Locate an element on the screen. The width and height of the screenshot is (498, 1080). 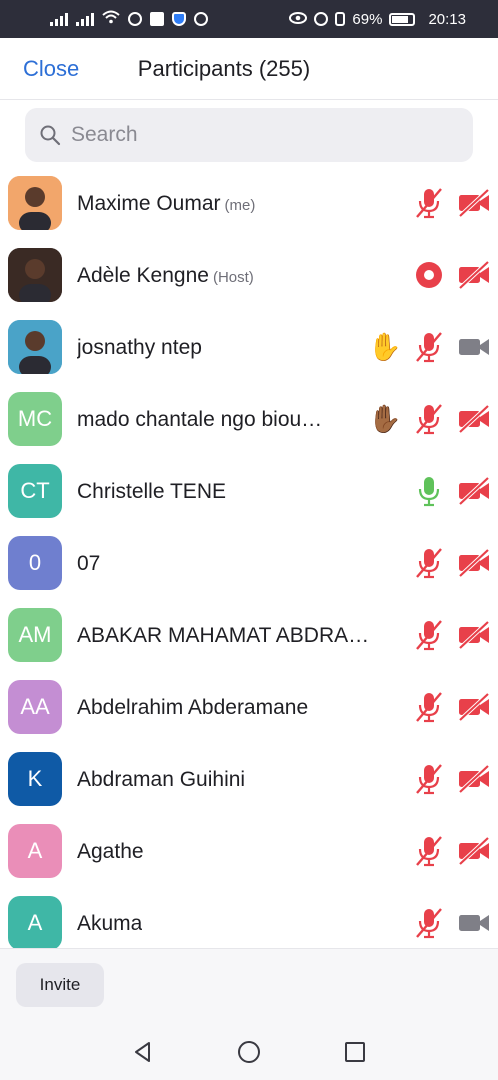
header: Close Participants (255) is located at coordinates (249, 69).